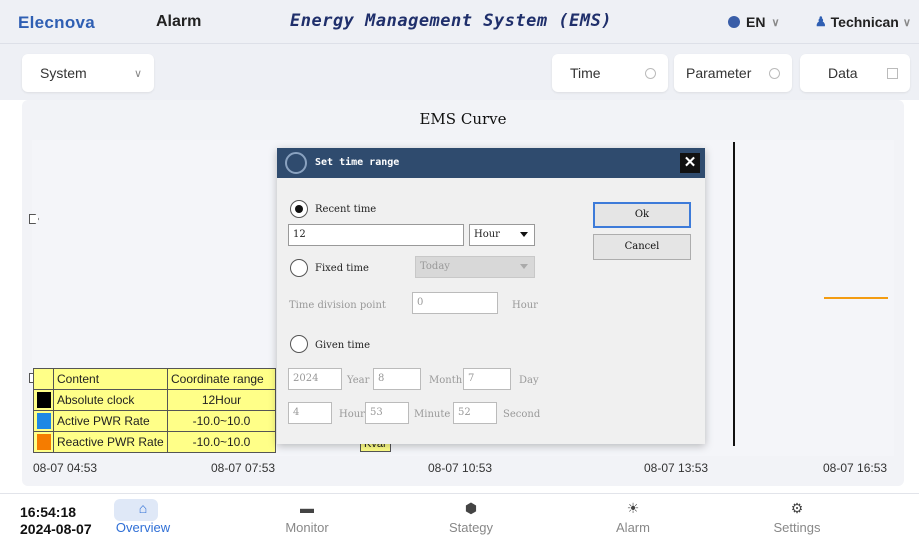 Image resolution: width=919 pixels, height=545 pixels. What do you see at coordinates (435, 266) in the screenshot?
I see `fixed-time-value: Today` at bounding box center [435, 266].